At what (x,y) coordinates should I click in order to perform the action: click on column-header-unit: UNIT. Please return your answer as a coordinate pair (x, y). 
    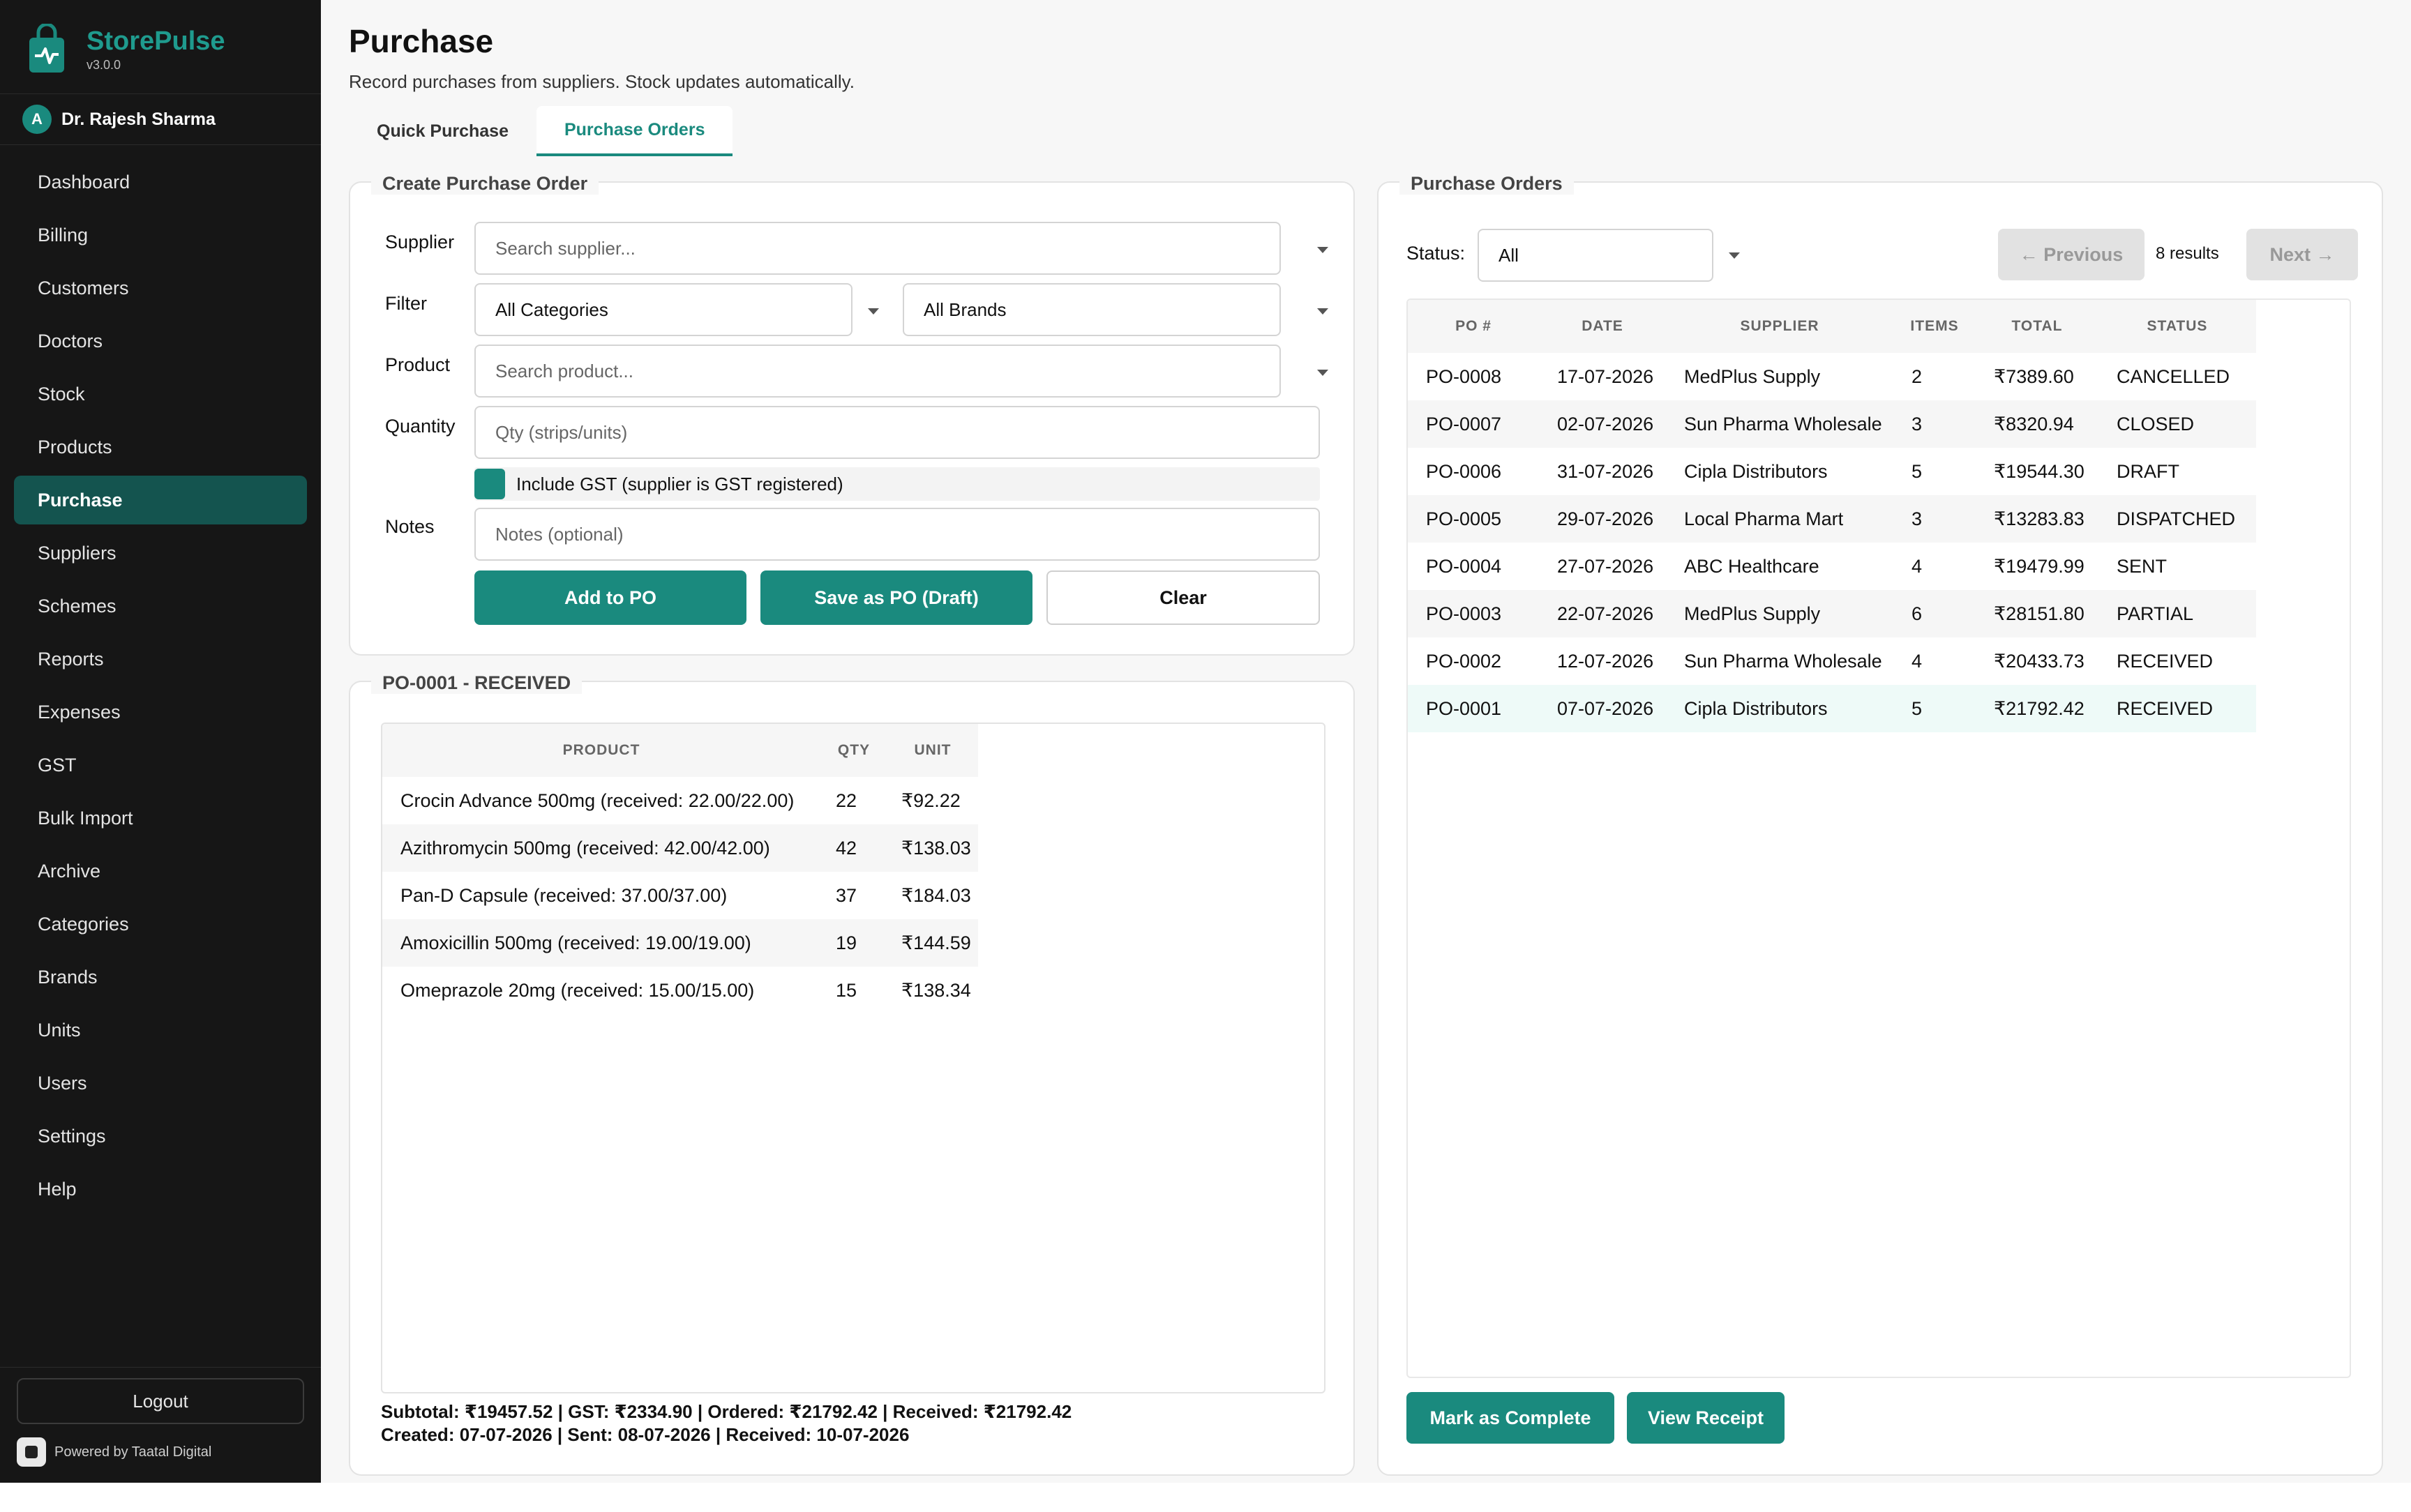
    Looking at the image, I should click on (932, 751).